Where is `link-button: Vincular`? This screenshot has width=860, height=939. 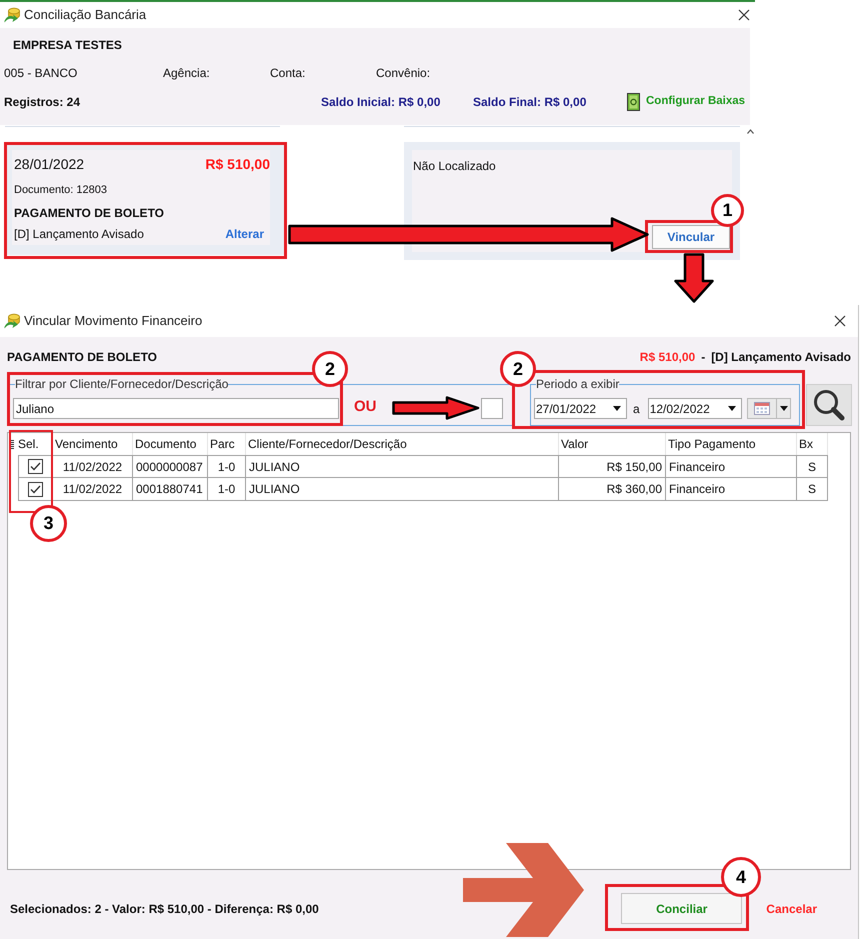 link-button: Vincular is located at coordinates (691, 237).